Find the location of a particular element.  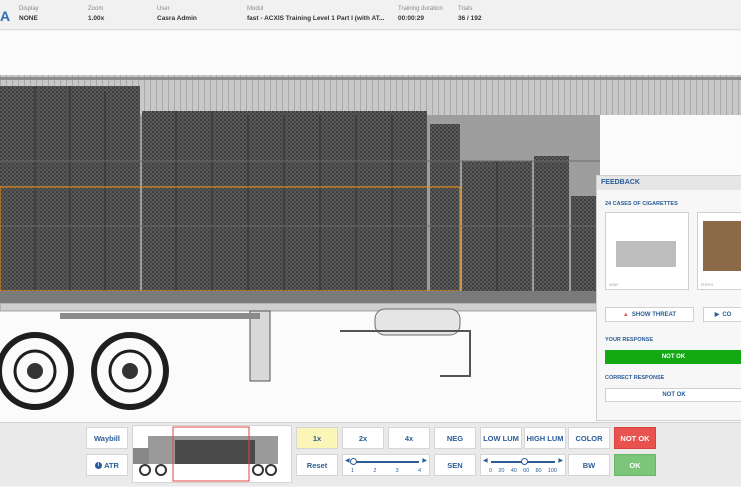

duration-label: Training duration is located at coordinates (420, 9).